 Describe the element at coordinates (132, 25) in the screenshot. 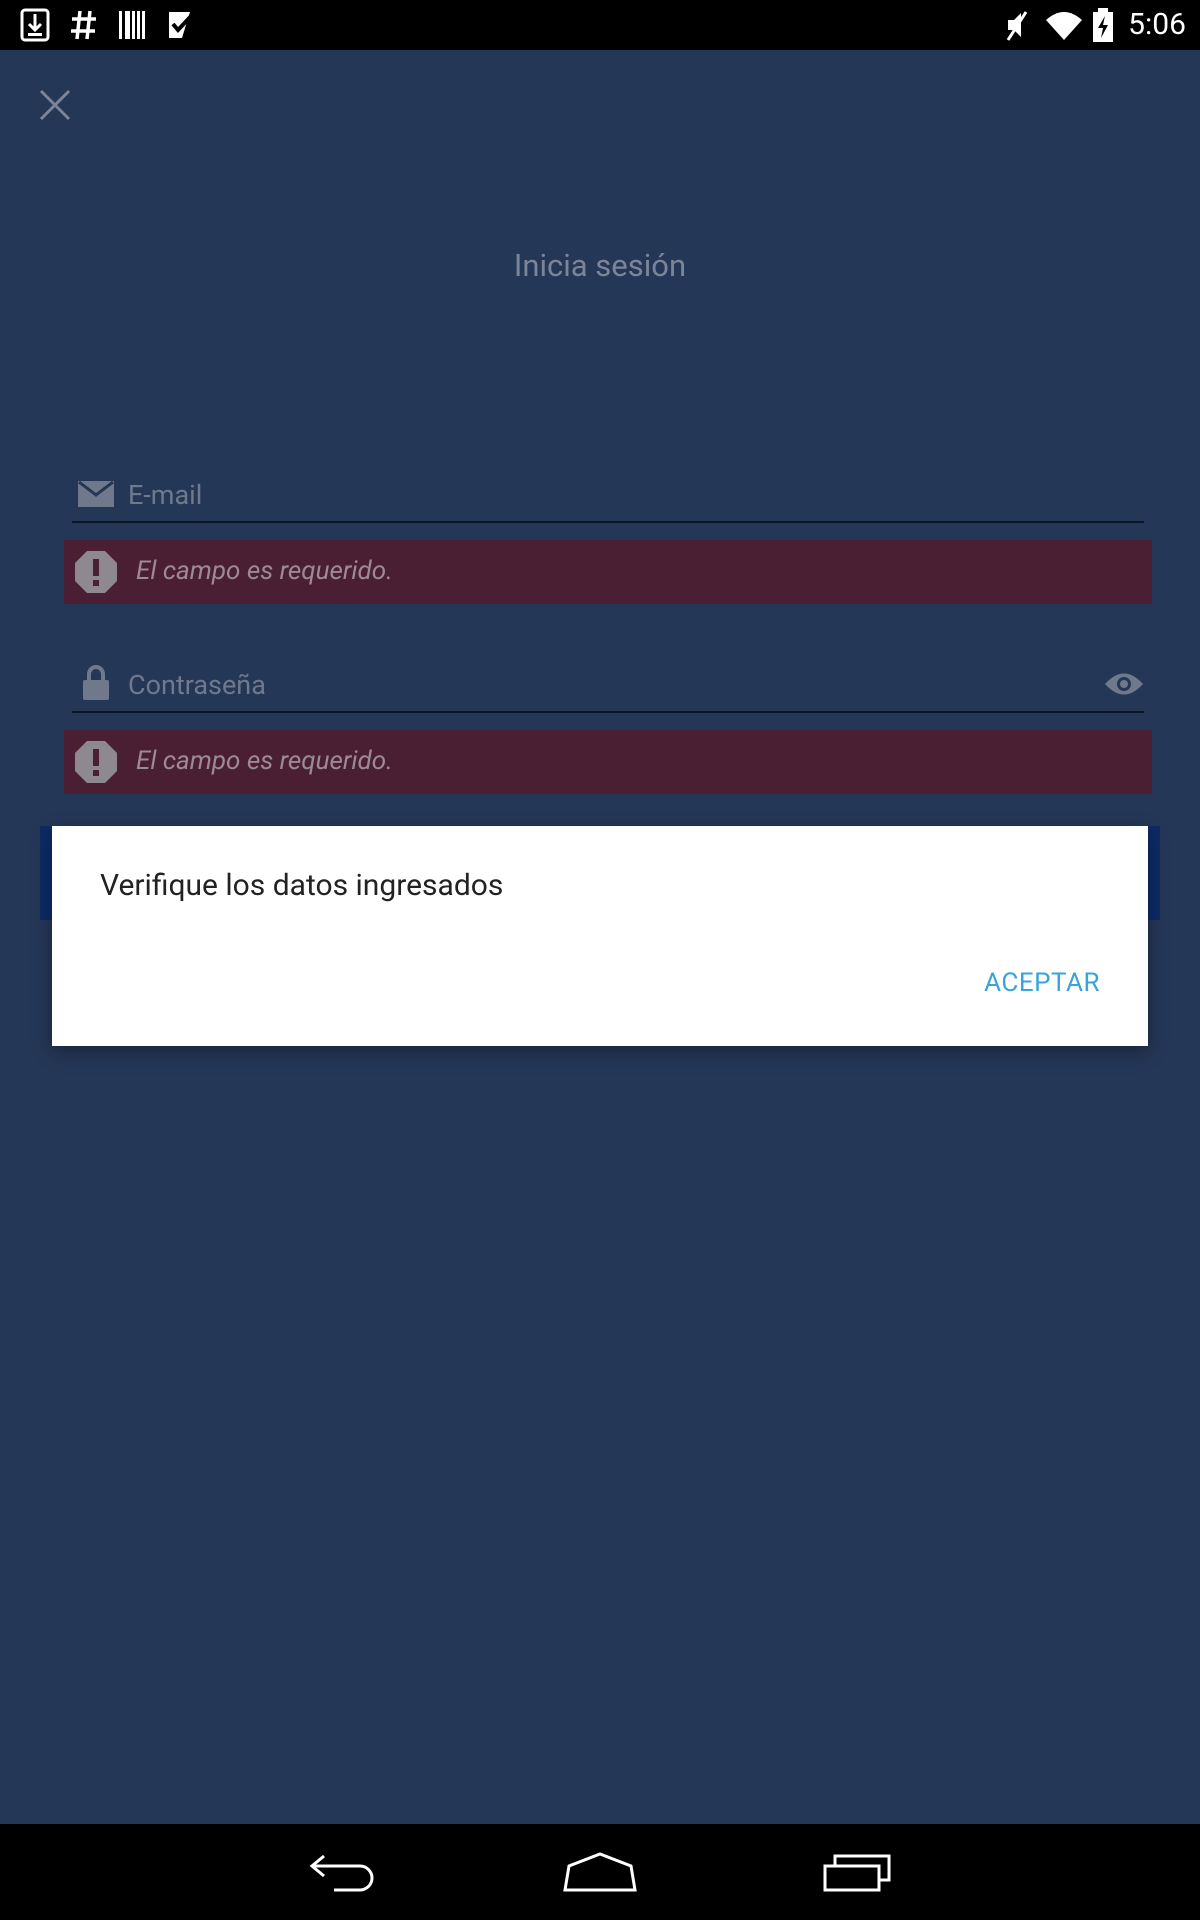

I see `barcode-icon` at that location.